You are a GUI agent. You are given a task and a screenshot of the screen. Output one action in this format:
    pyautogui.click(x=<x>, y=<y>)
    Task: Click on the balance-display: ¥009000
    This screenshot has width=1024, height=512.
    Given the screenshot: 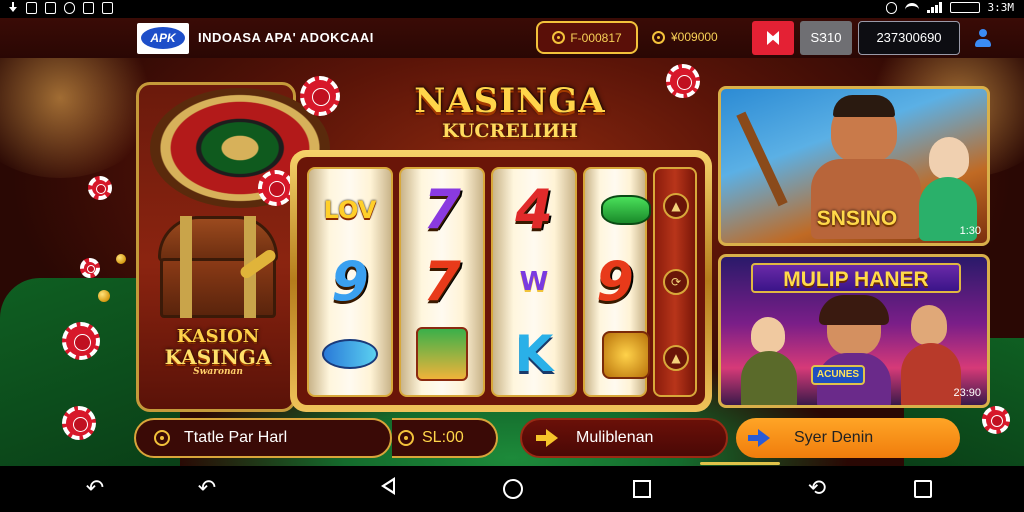 What is the action you would take?
    pyautogui.click(x=685, y=37)
    